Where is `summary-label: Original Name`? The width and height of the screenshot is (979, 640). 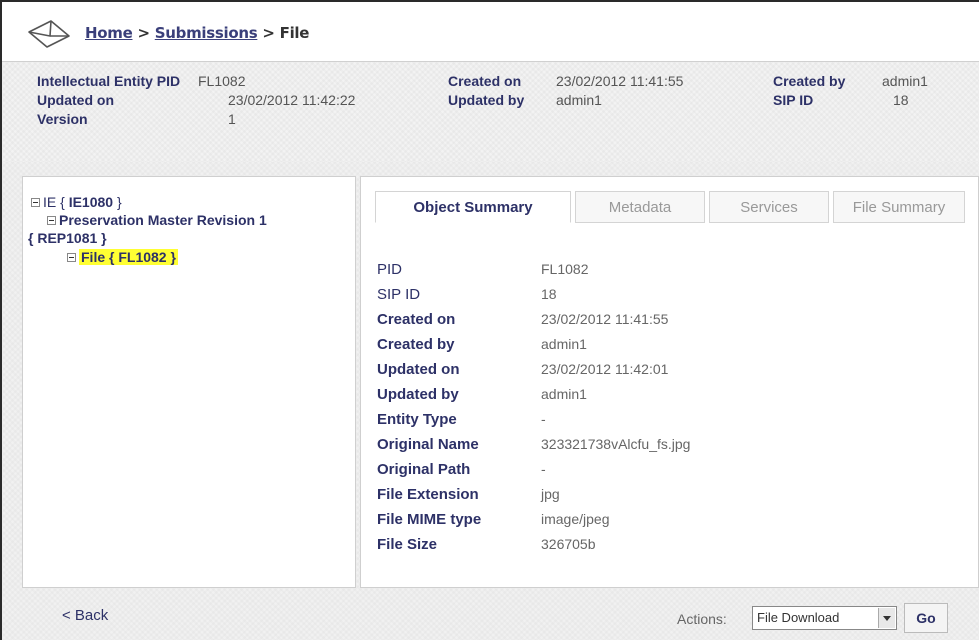
summary-label: Original Name is located at coordinates (428, 444).